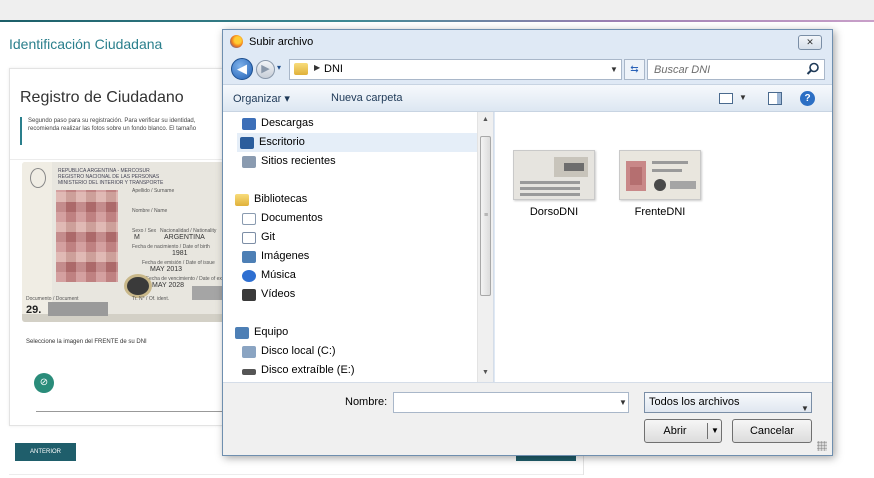  I want to click on nav-item-label: Disco extraíble (E:), so click(308, 370).